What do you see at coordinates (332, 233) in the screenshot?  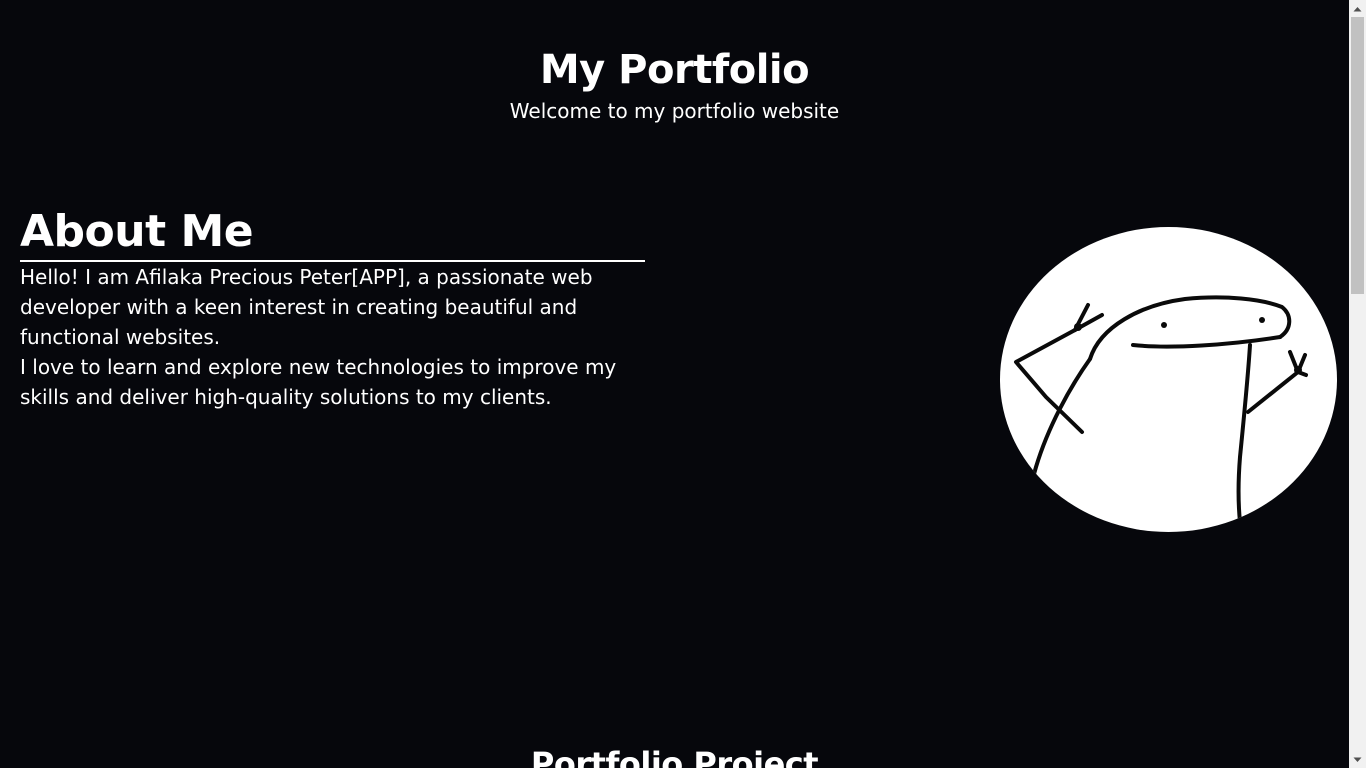 I see `about-heading: About Me` at bounding box center [332, 233].